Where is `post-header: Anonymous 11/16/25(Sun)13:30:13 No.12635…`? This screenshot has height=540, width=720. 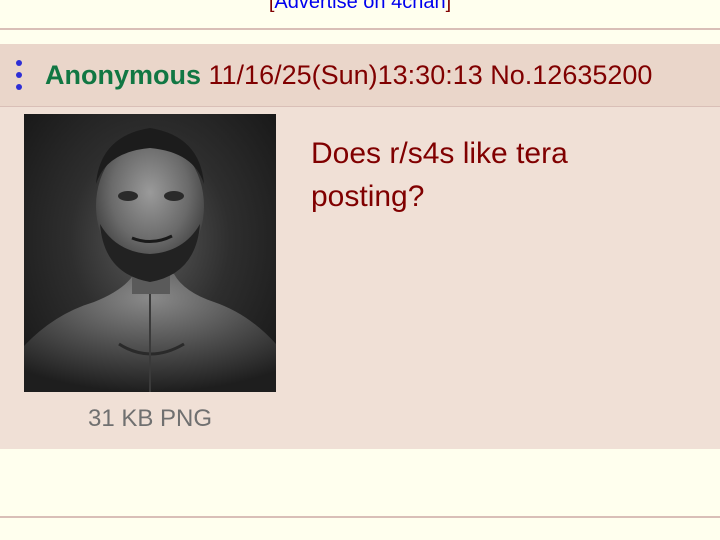 post-header: Anonymous 11/16/25(Sun)13:30:13 No.12635… is located at coordinates (360, 75).